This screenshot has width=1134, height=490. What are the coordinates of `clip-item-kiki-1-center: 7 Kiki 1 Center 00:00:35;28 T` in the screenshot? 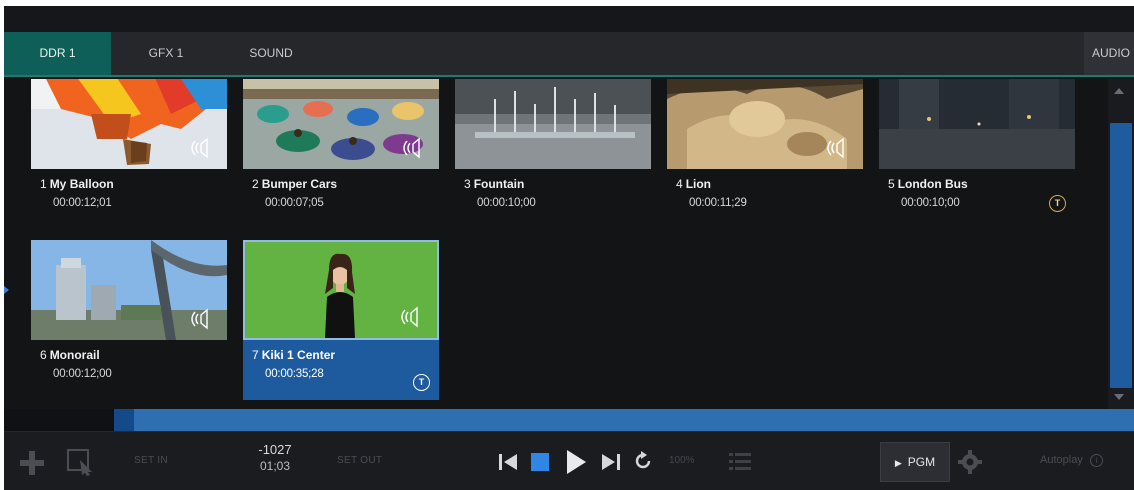 It's located at (341, 320).